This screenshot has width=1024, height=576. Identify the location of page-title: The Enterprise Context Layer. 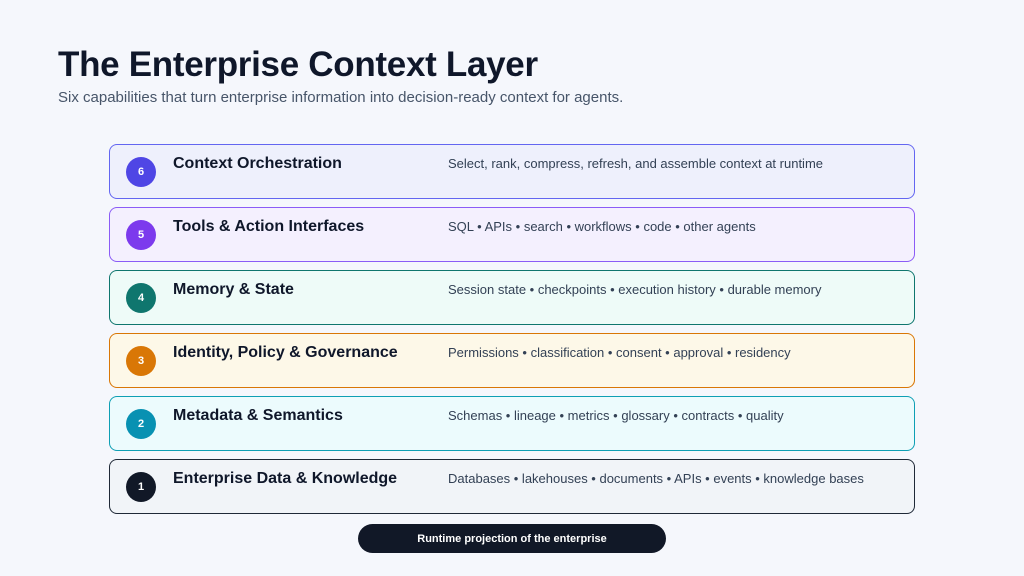
(298, 64).